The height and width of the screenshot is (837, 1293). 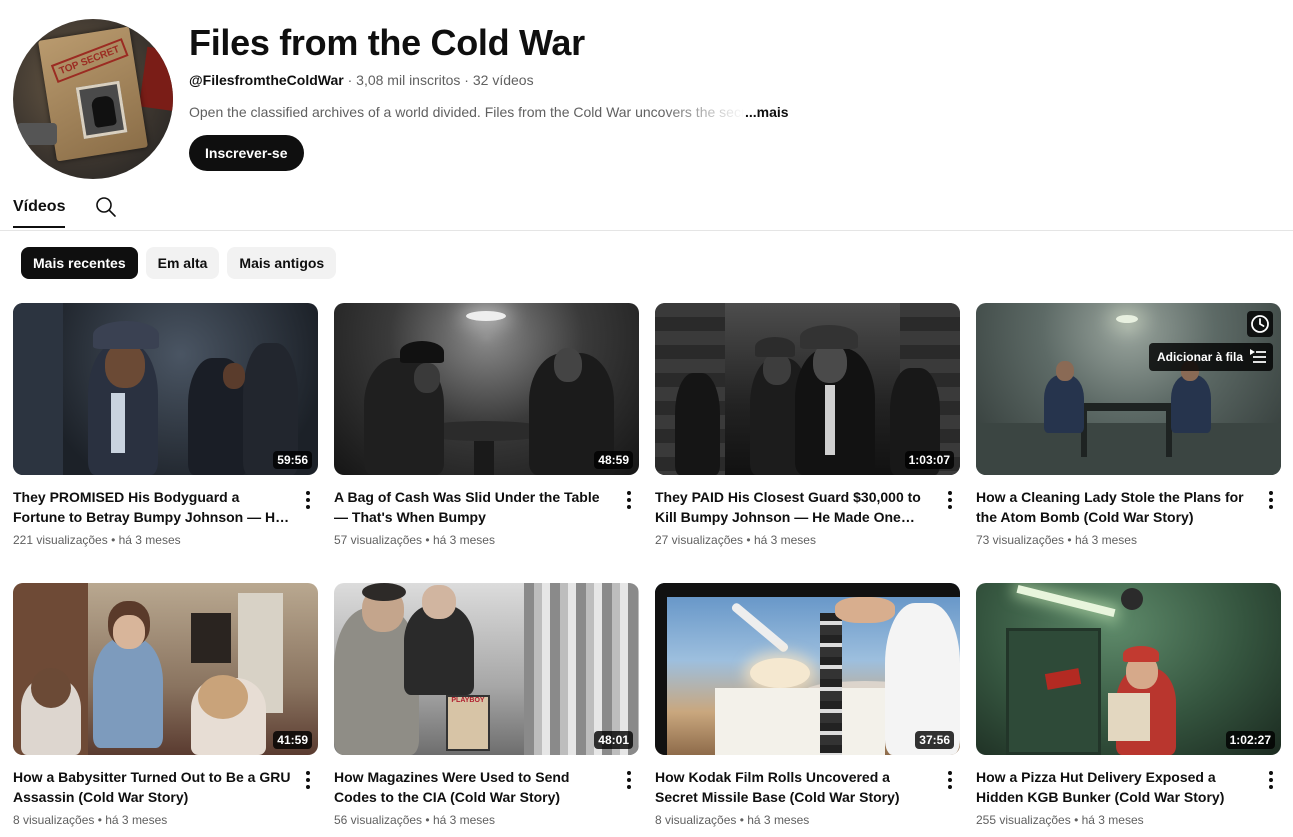 I want to click on video-thumbnail: Adicionar à fila, so click(x=1128, y=389).